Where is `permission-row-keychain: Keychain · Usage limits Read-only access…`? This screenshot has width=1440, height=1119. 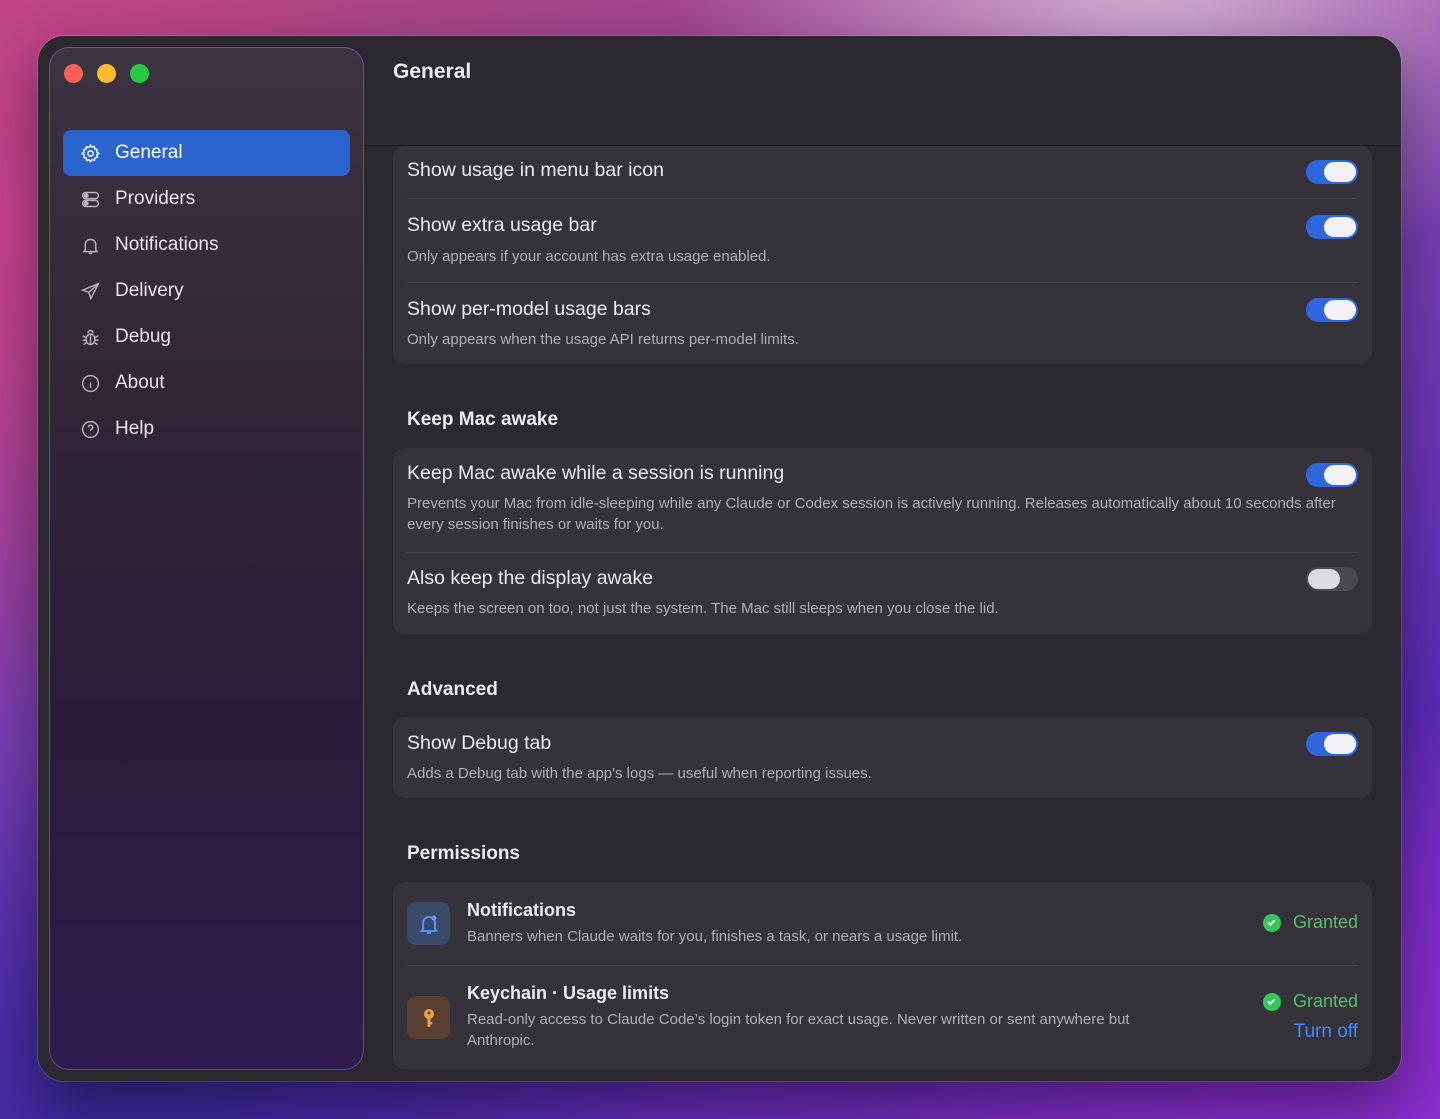 permission-row-keychain: Keychain · Usage limits Read-only access… is located at coordinates (882, 1017).